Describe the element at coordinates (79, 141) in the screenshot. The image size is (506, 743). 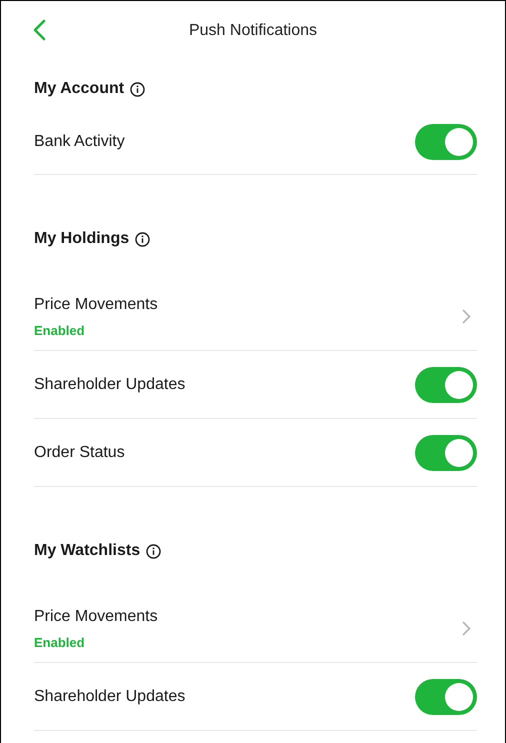
I see `setting-label: Bank Activity` at that location.